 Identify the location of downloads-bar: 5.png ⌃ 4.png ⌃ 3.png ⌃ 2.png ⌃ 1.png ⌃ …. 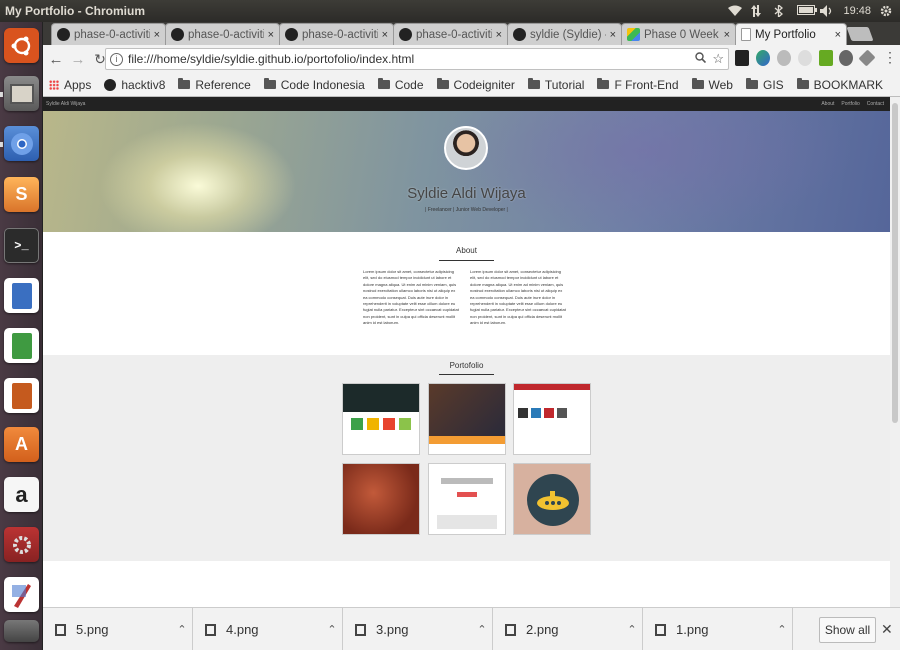
(471, 628).